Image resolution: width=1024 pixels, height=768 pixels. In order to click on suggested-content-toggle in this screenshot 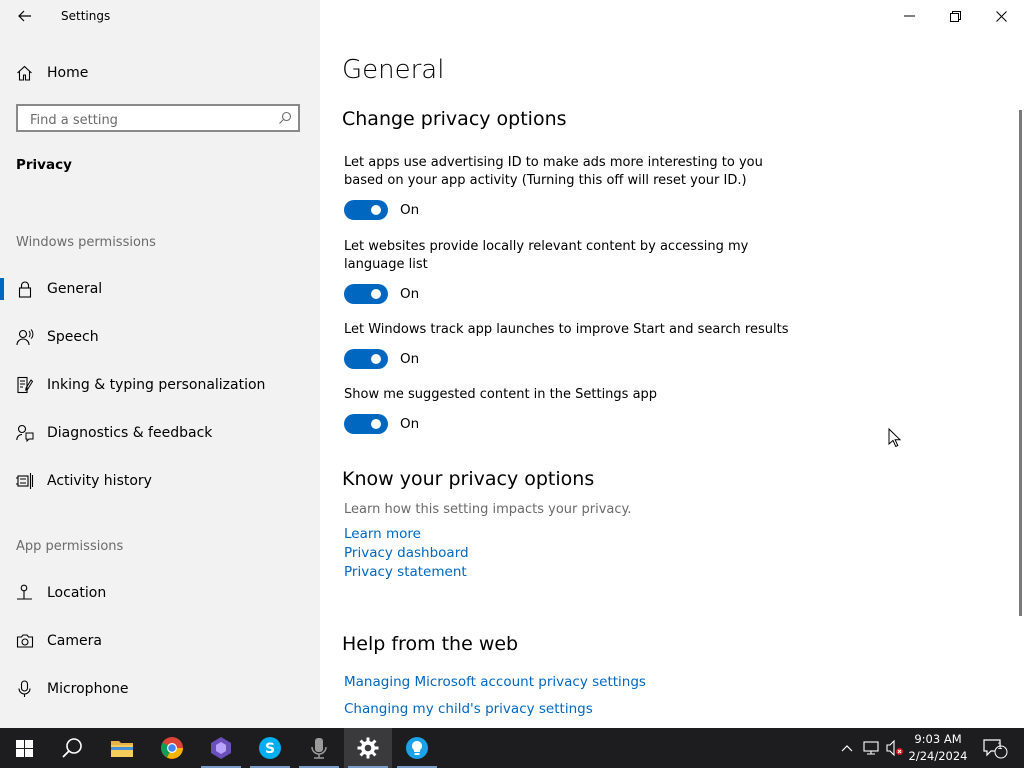, I will do `click(366, 424)`.